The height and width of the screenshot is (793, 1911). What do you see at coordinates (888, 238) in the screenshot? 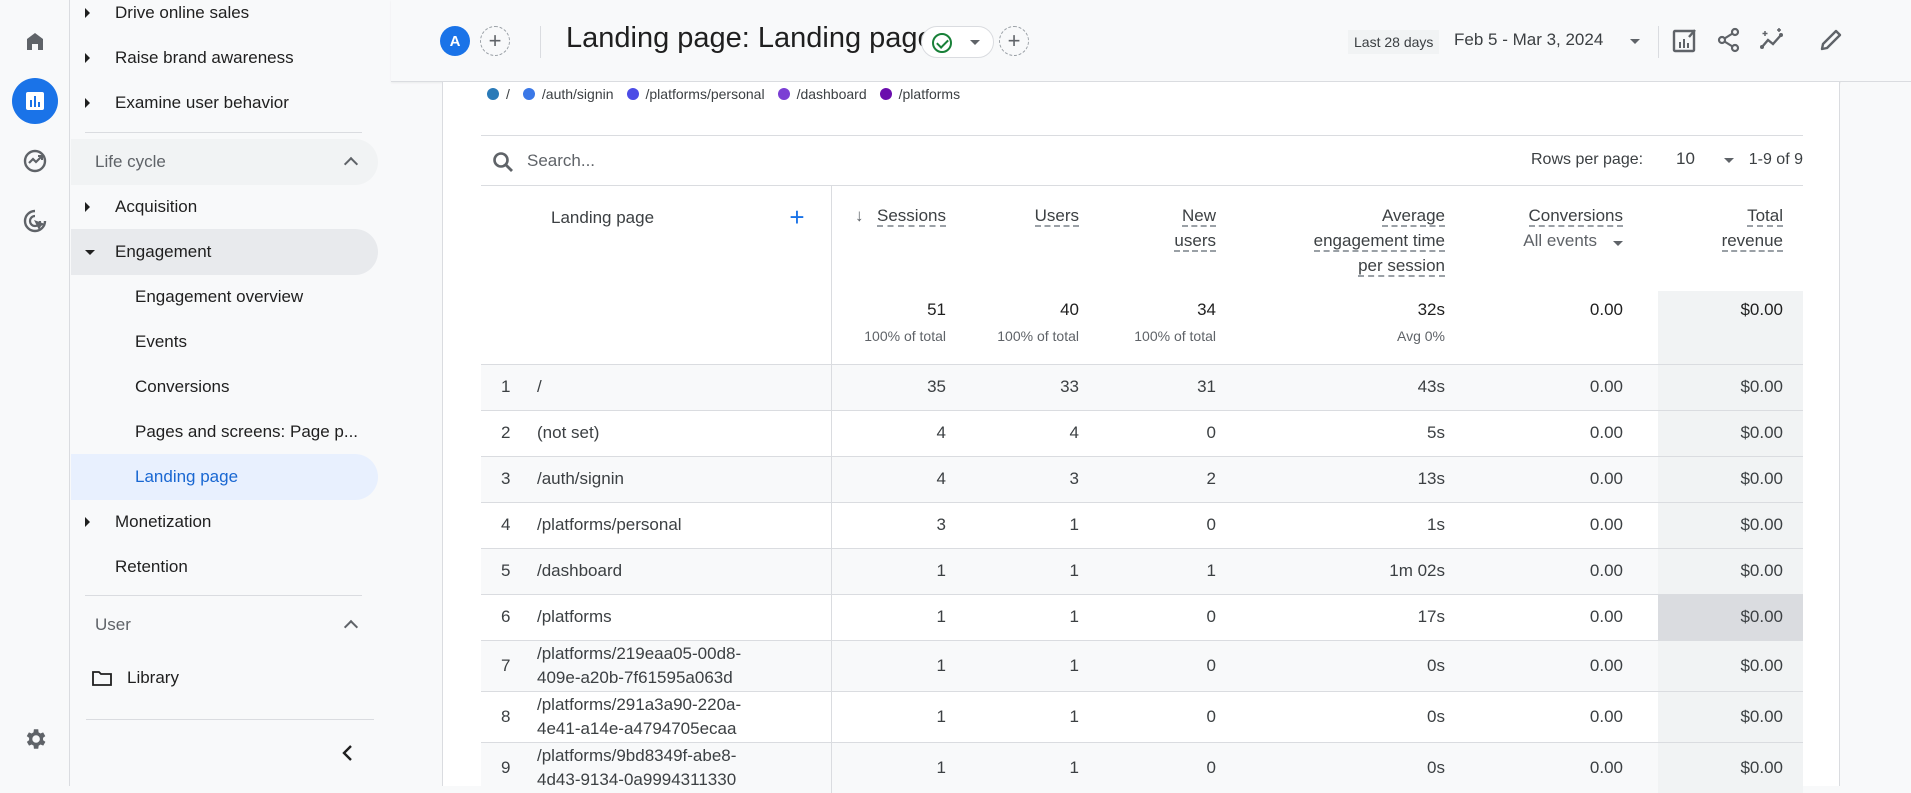
I see `sessions-header: ↓ Sessions` at bounding box center [888, 238].